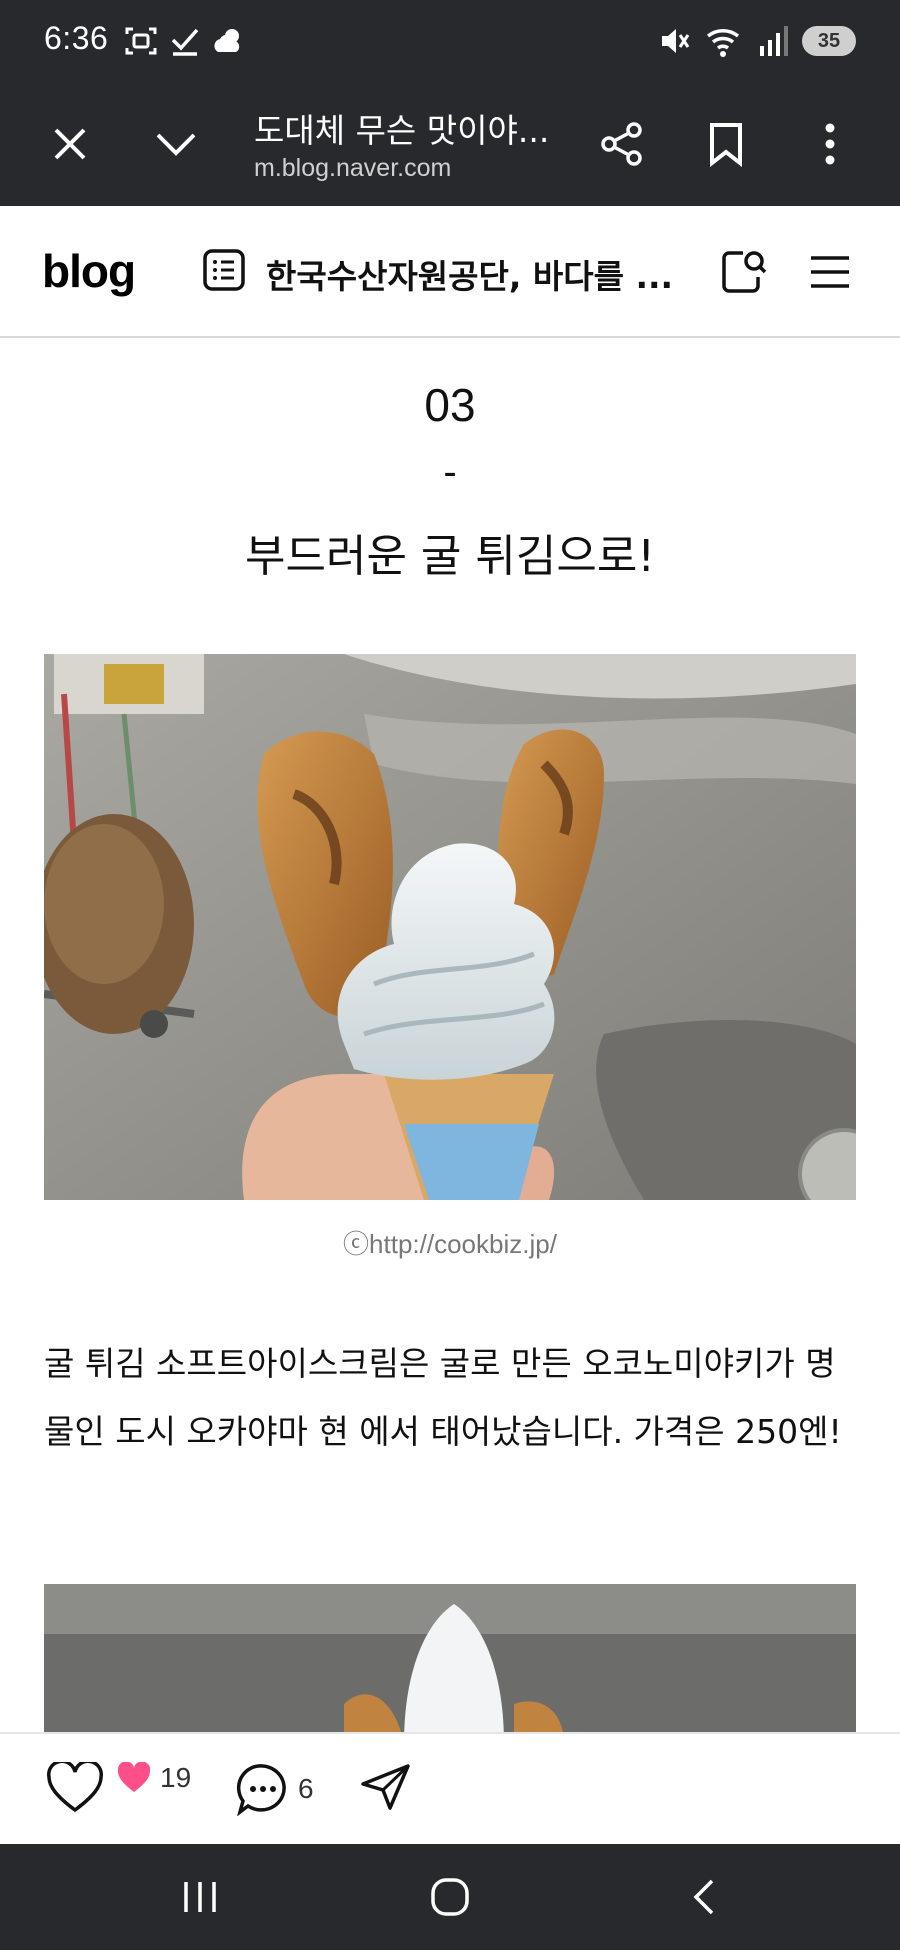  I want to click on comment-button: 6, so click(275, 1789).